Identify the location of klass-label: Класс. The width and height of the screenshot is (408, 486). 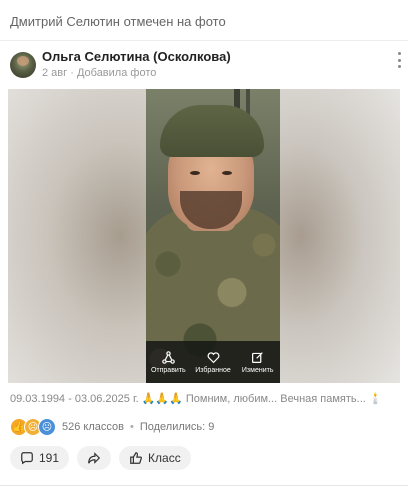
(164, 458).